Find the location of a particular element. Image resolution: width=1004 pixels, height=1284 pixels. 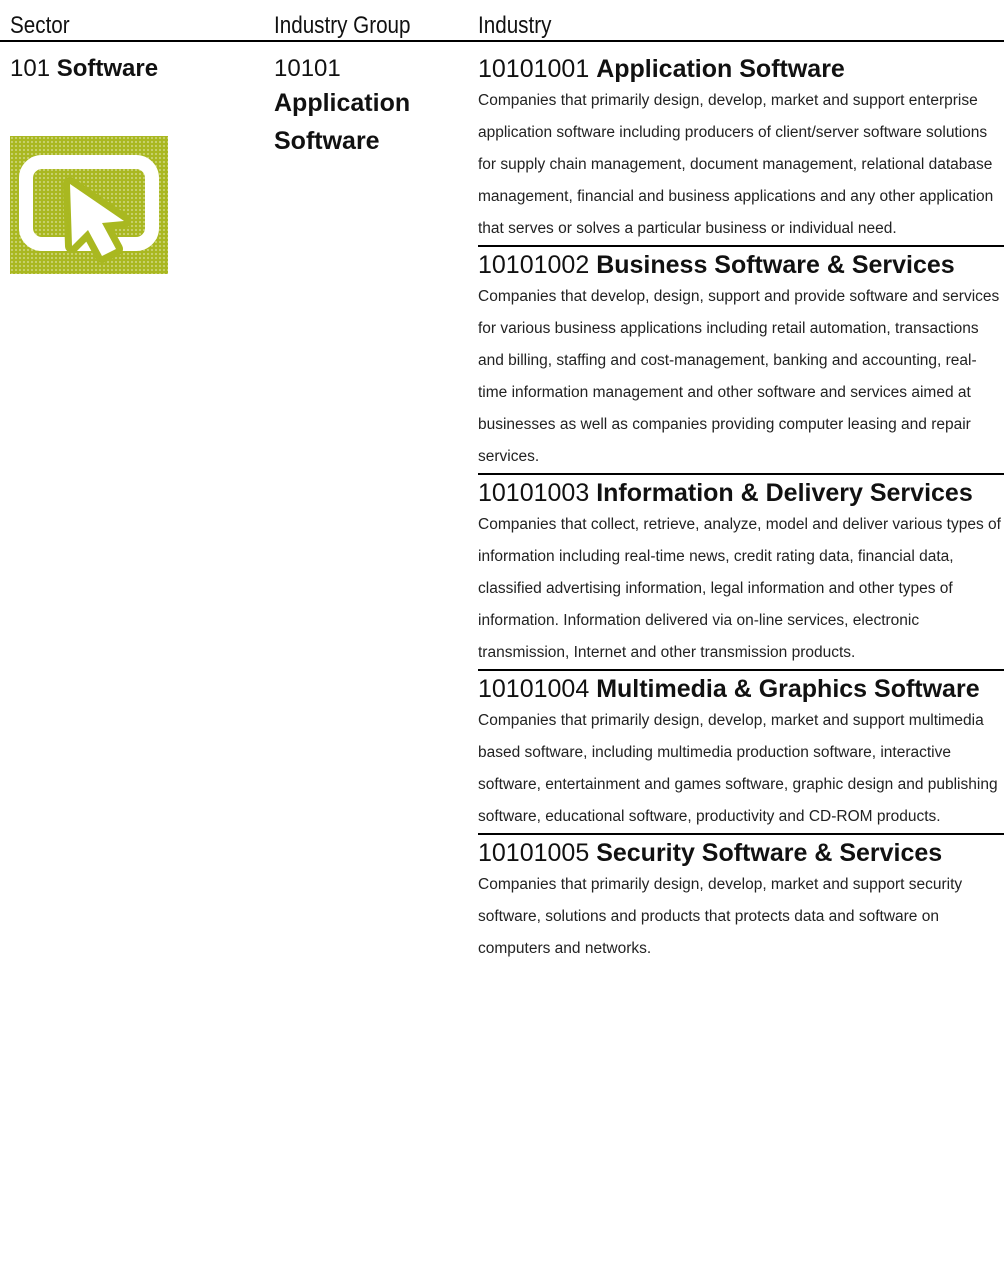

sector-code: 101 is located at coordinates (30, 68).